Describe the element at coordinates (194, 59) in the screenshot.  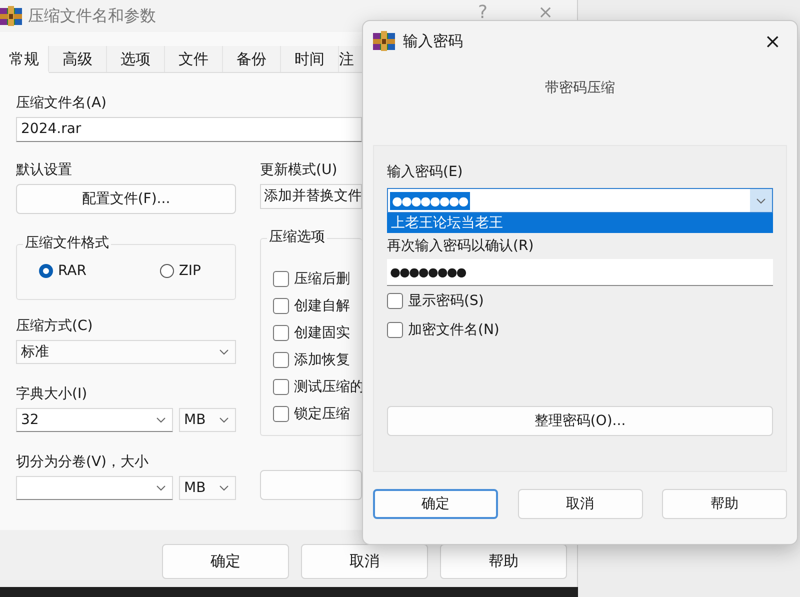
I see `tab: 文件` at that location.